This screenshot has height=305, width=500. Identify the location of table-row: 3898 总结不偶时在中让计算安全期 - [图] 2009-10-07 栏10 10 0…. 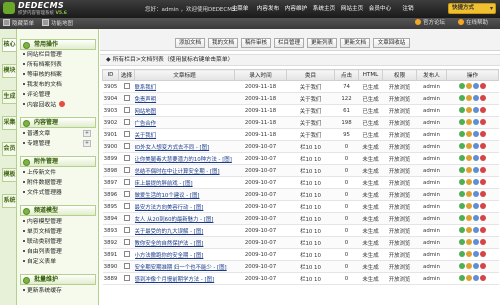
(300, 170).